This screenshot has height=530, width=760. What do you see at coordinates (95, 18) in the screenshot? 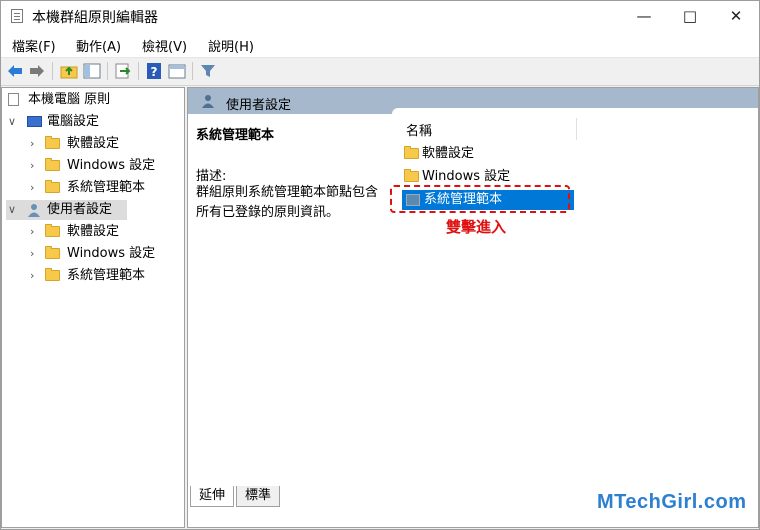
I see `window-title: 本機群組原則編輯器` at bounding box center [95, 18].